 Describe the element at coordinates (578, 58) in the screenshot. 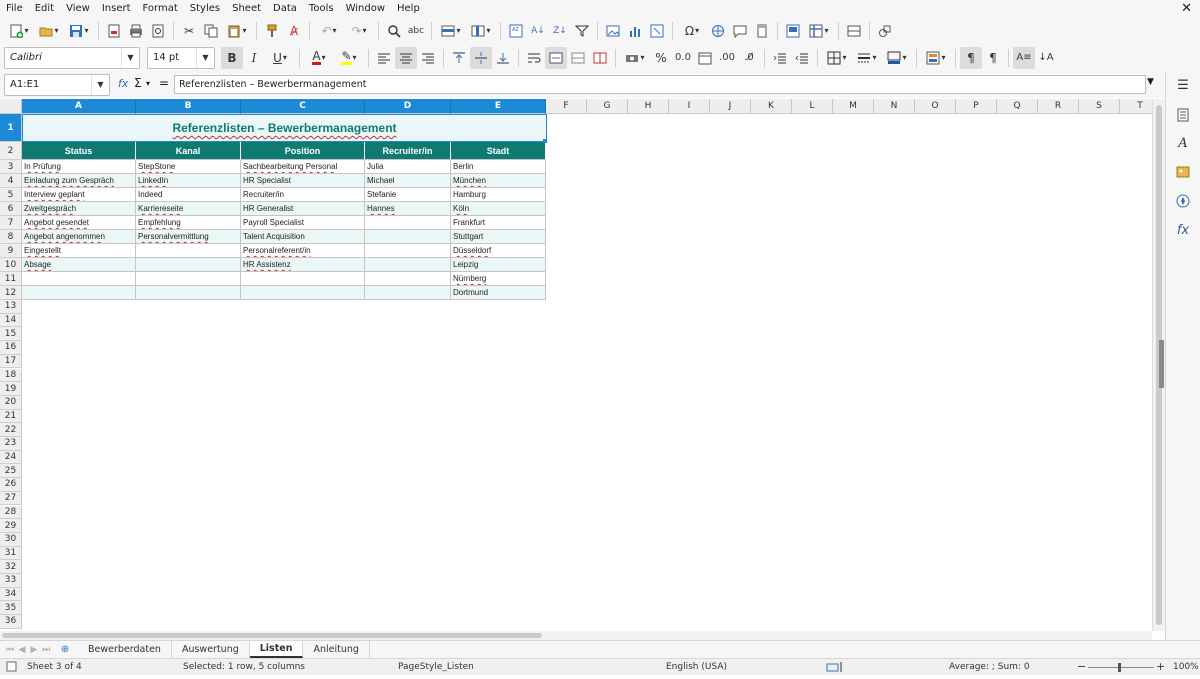

I see `merge-cells-icon` at that location.